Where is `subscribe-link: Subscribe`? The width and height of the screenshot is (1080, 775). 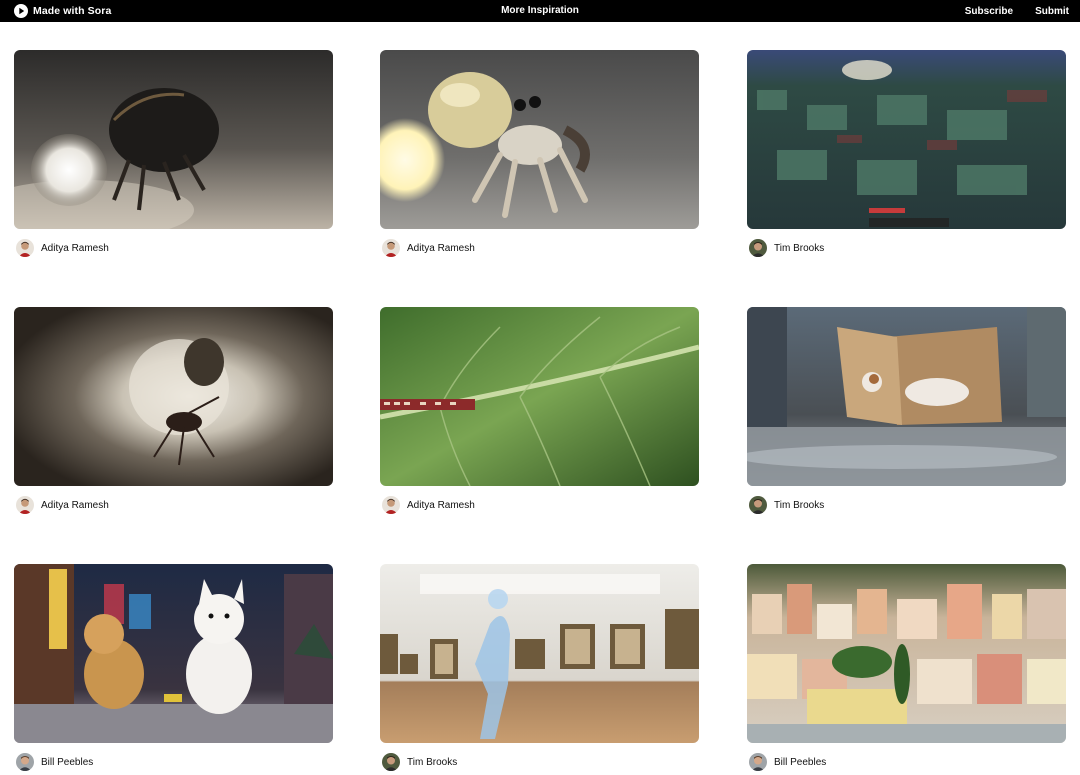
subscribe-link: Subscribe is located at coordinates (989, 11).